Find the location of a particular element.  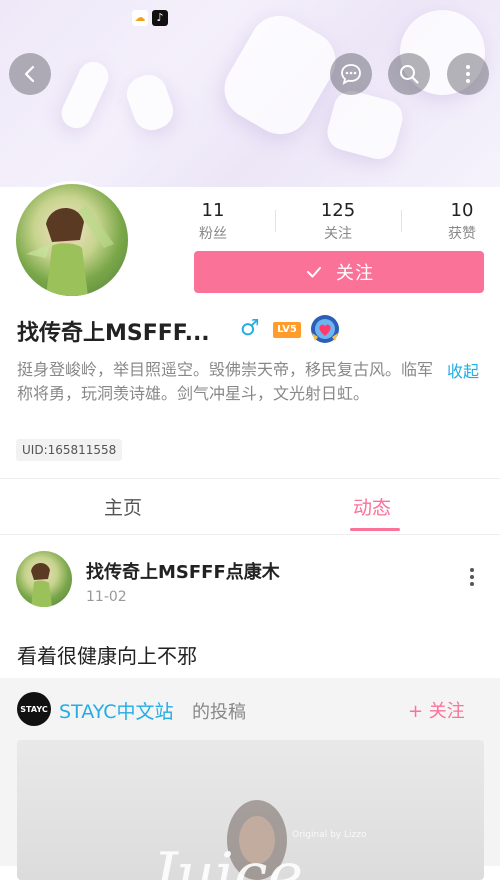

post-author-avatar is located at coordinates (44, 579).